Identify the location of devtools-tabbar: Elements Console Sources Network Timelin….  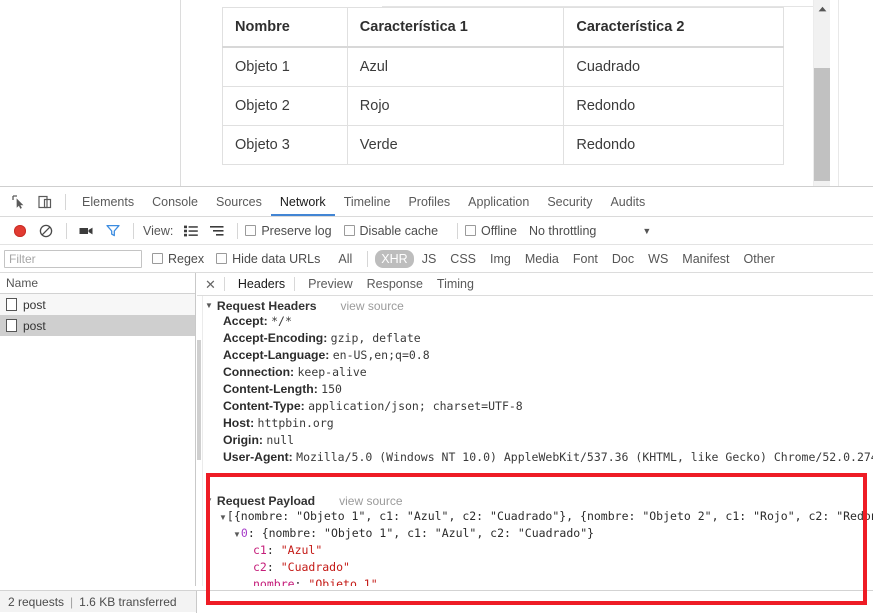
(436, 202).